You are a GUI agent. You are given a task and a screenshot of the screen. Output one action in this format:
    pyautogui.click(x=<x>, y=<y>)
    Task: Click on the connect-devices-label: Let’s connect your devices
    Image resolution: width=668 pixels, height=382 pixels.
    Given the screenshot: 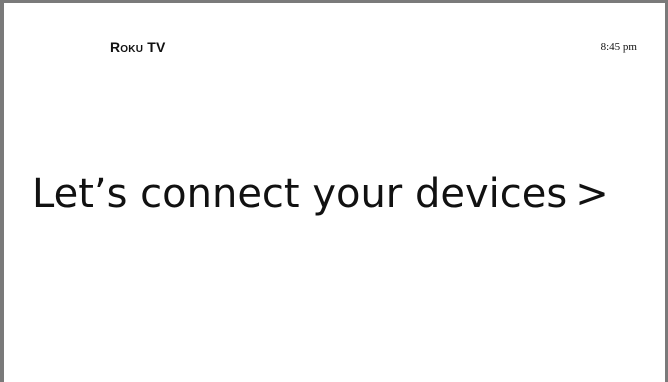 What is the action you would take?
    pyautogui.click(x=300, y=194)
    